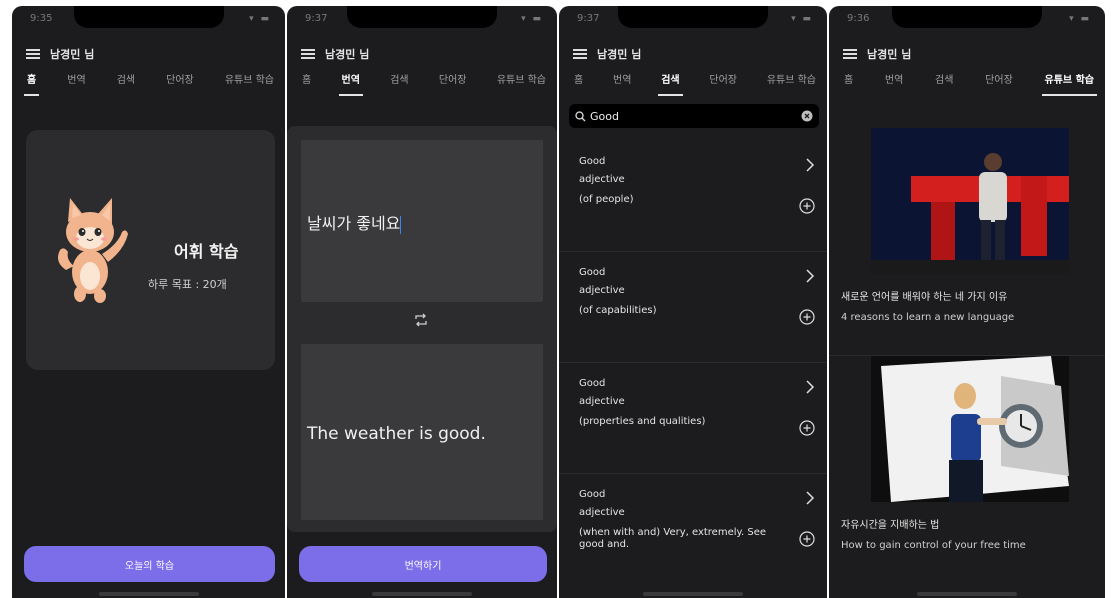 Image resolution: width=1111 pixels, height=598 pixels. What do you see at coordinates (93, 250) in the screenshot?
I see `cat-mascot-illustration` at bounding box center [93, 250].